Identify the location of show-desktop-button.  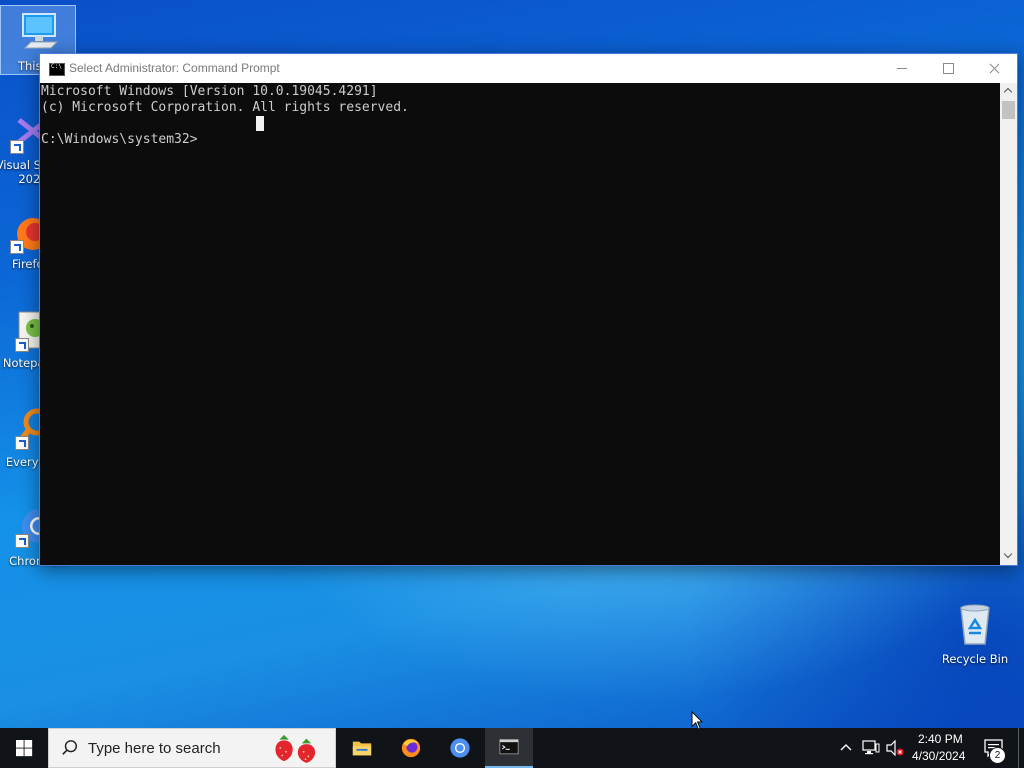
(1021, 748).